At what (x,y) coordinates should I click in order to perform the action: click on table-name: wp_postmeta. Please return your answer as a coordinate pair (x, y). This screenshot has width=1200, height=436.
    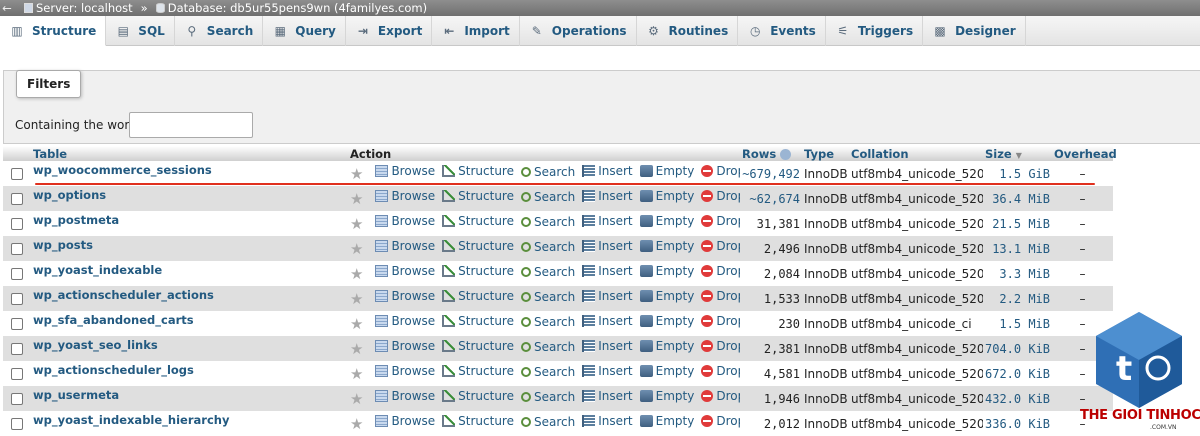
    Looking at the image, I should click on (189, 223).